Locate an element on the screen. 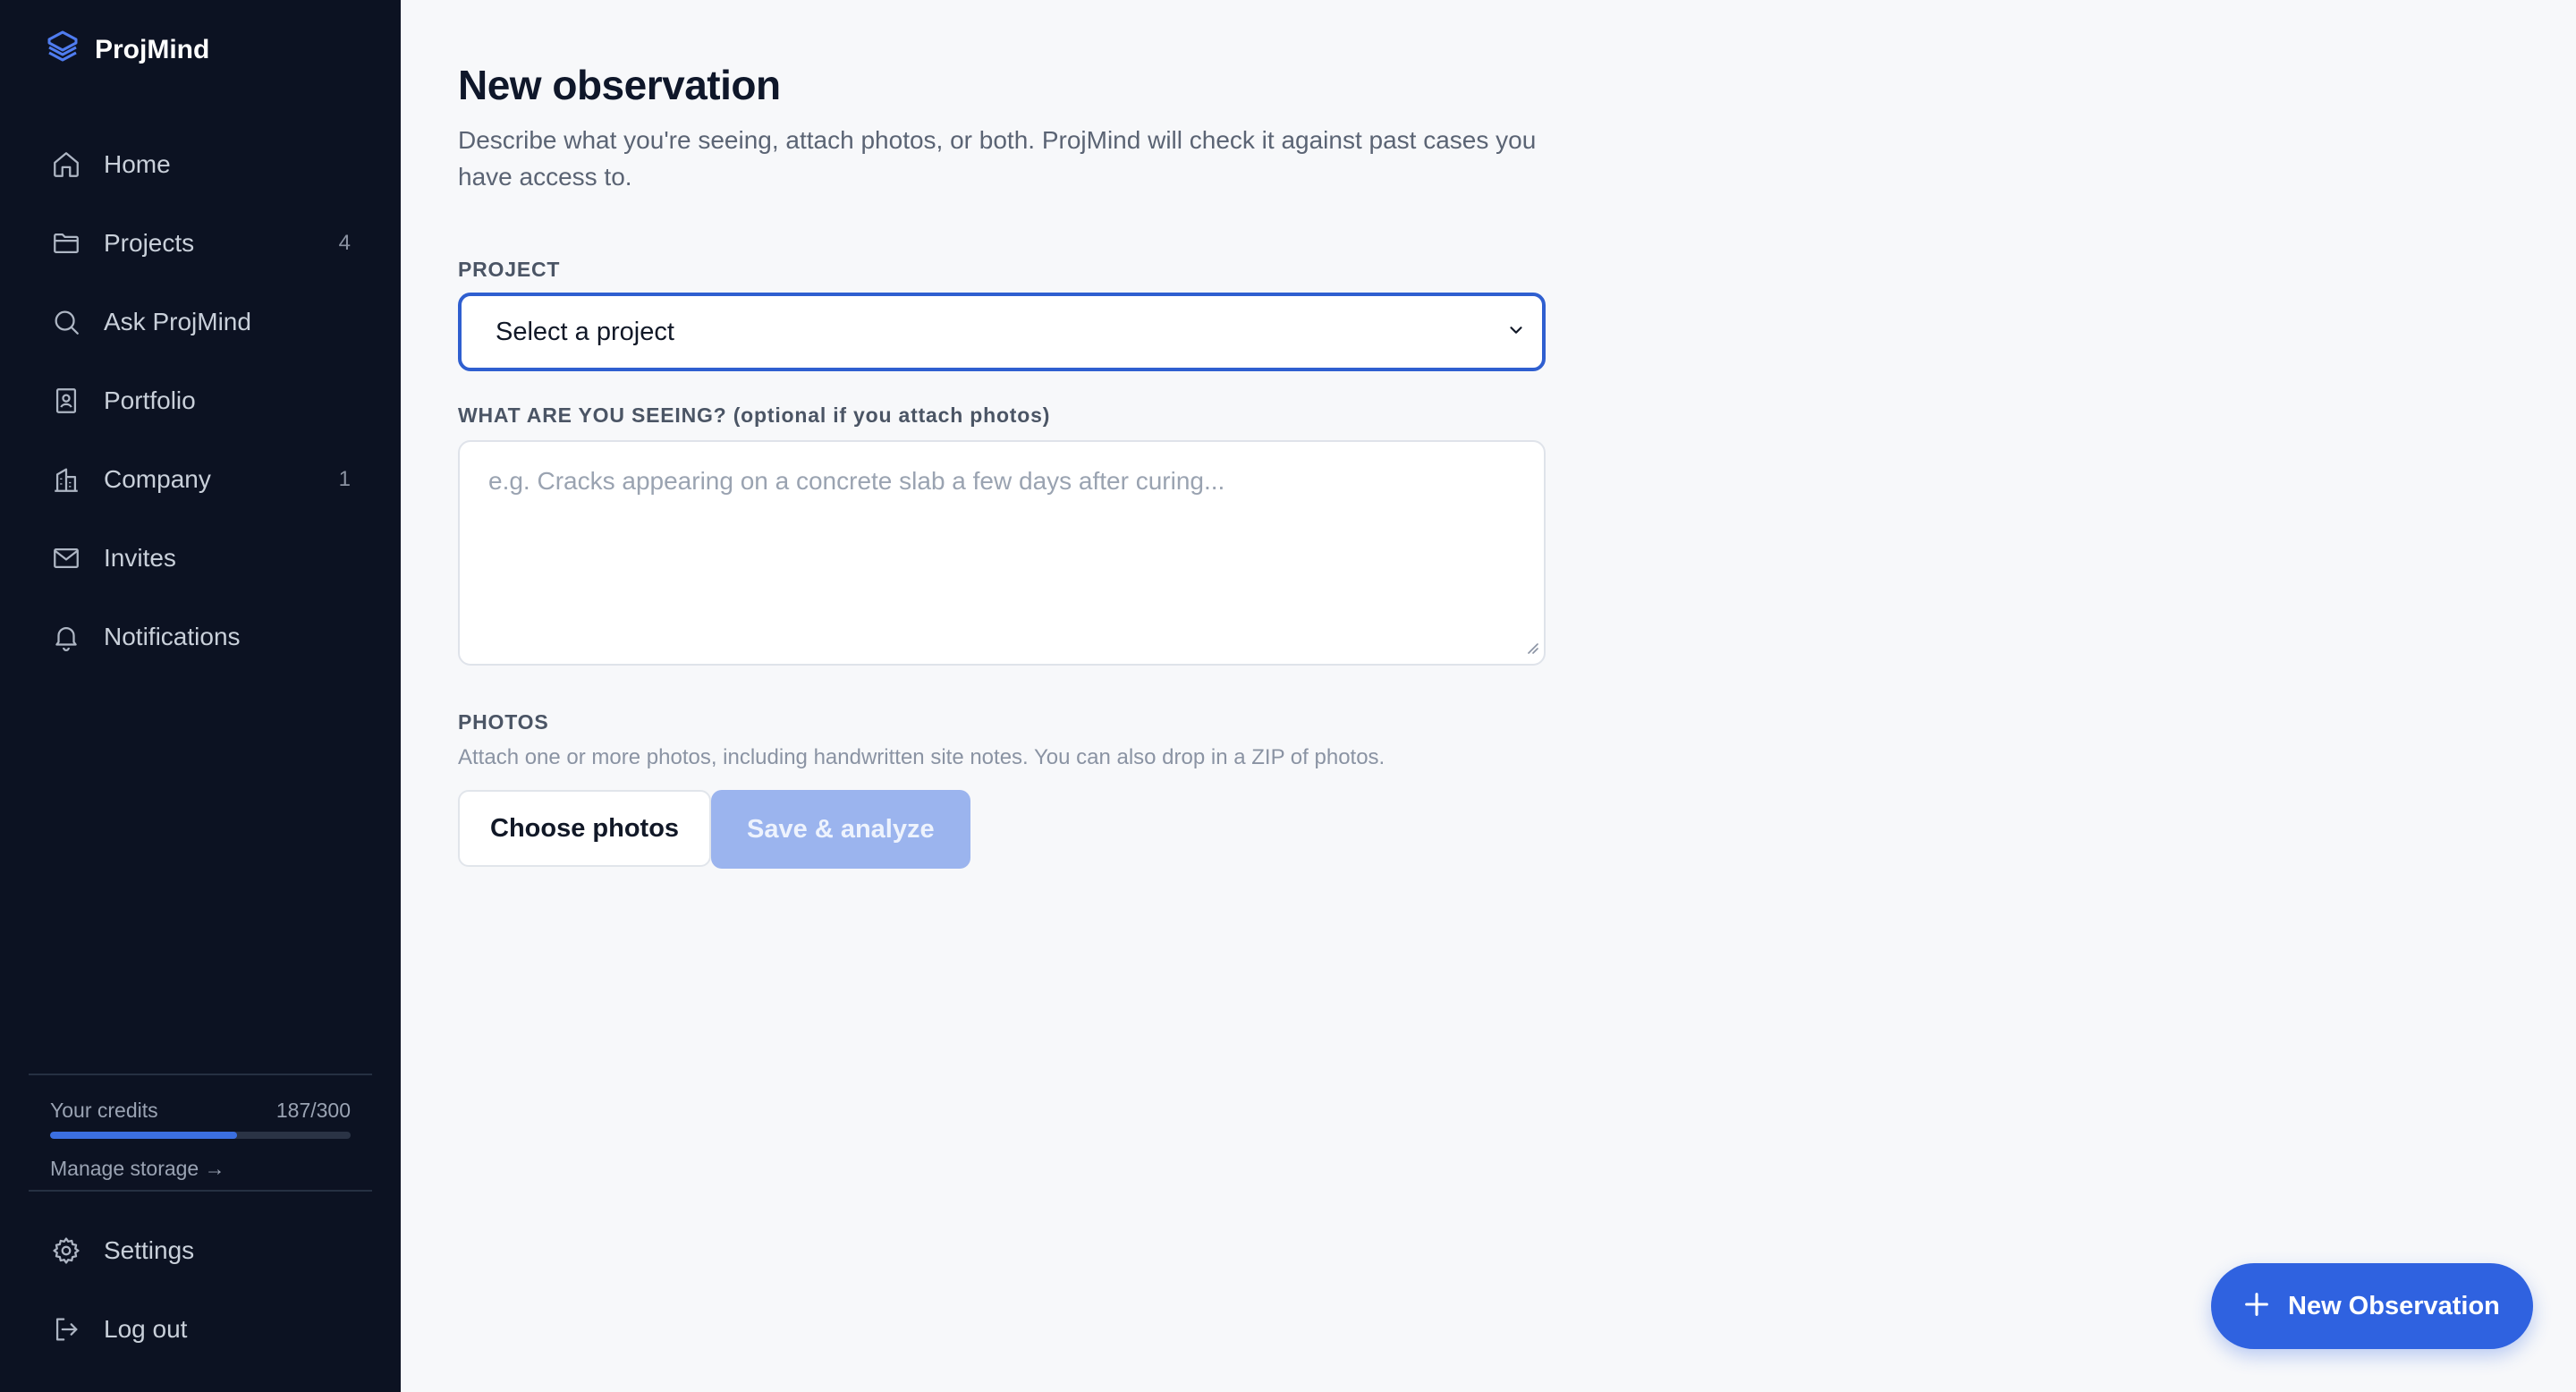 This screenshot has height=1392, width=2576. choose-photos-button: Choose photos is located at coordinates (585, 828).